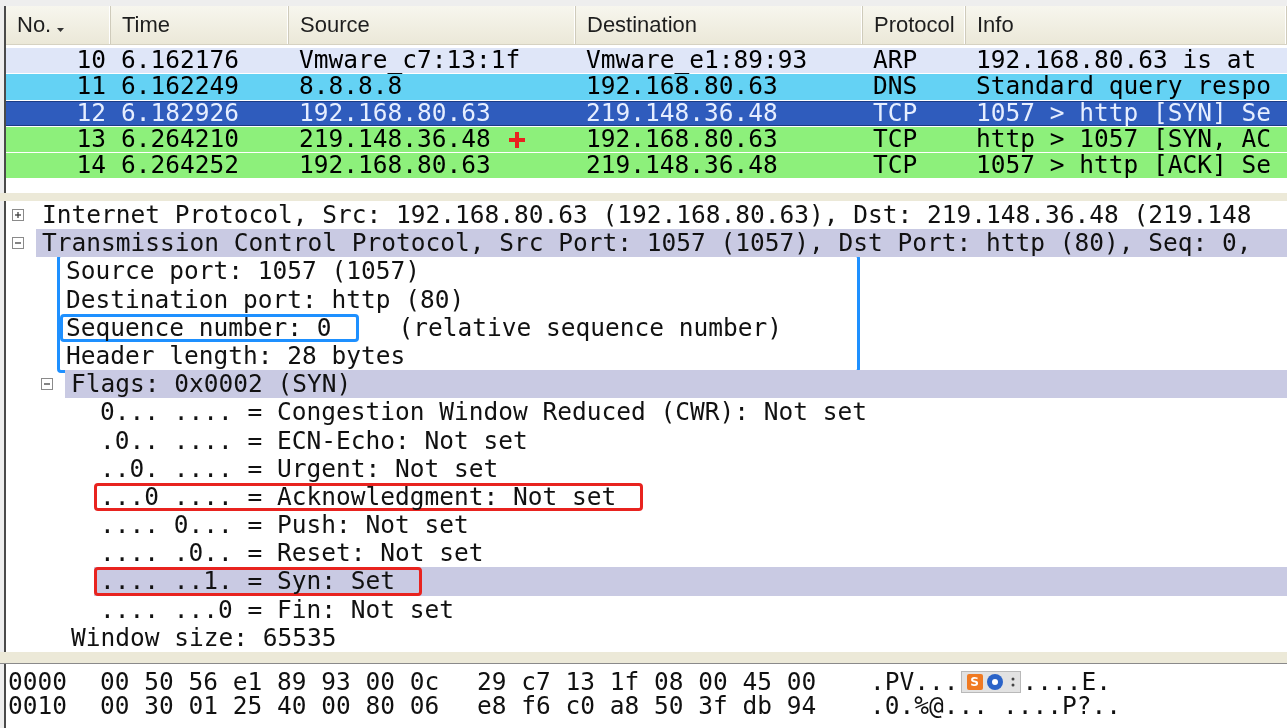  What do you see at coordinates (18, 215) in the screenshot?
I see `expand-icon` at bounding box center [18, 215].